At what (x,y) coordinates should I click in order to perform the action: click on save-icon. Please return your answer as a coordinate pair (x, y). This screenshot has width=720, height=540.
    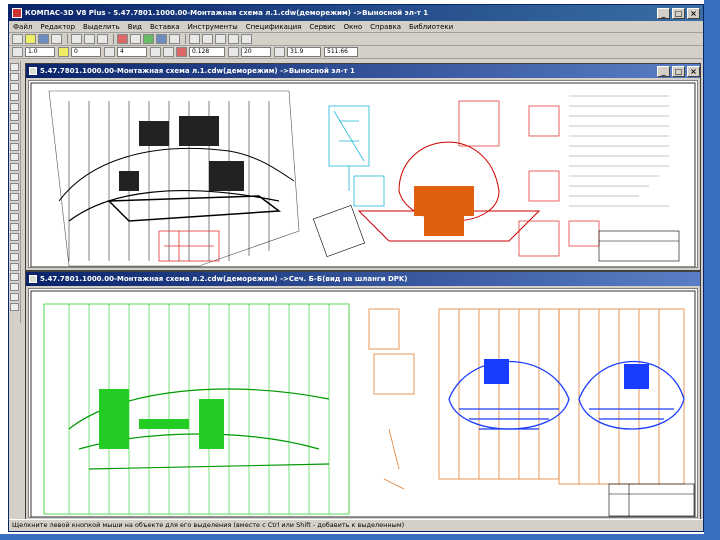
    Looking at the image, I should click on (43, 39).